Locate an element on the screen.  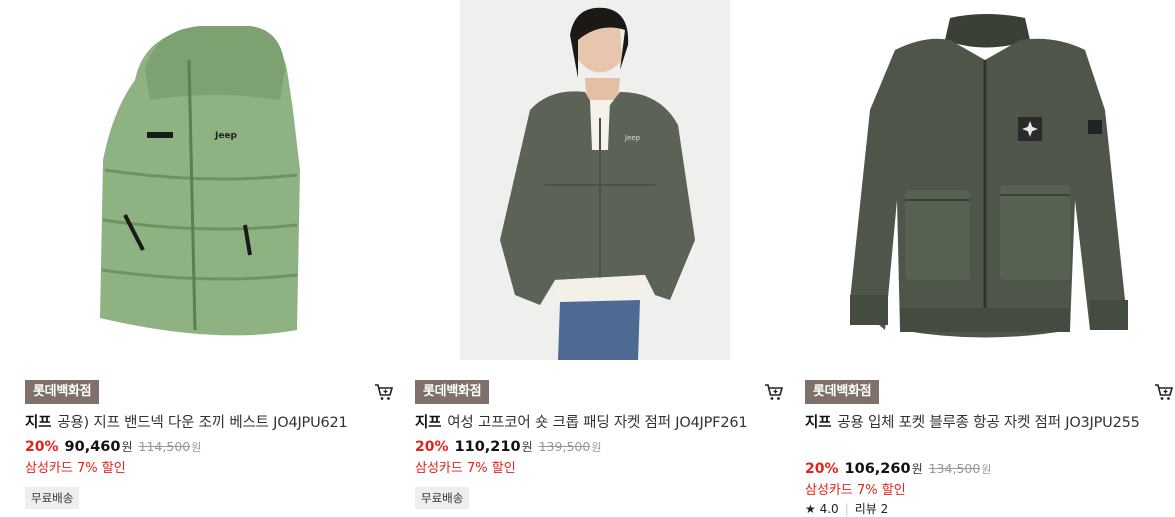
price-row: 20% 110,210원 139,500원 is located at coordinates (508, 446).